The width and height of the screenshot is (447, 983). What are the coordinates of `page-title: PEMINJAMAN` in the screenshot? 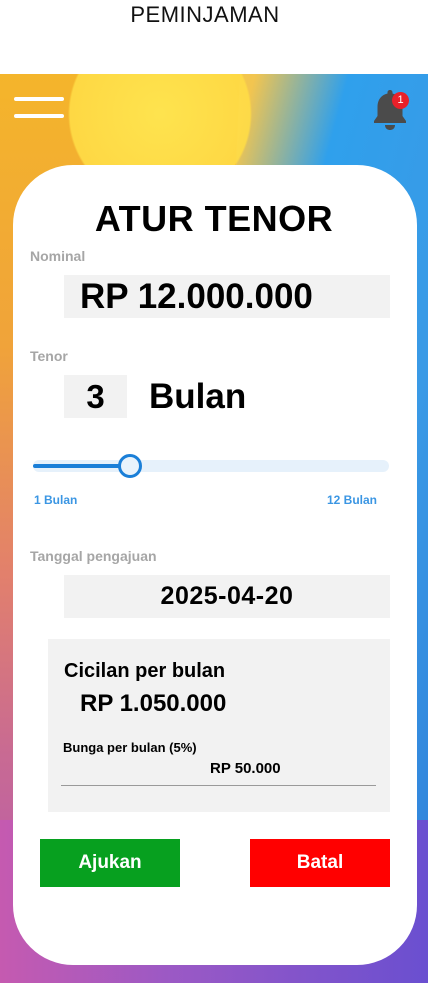 It's located at (205, 14).